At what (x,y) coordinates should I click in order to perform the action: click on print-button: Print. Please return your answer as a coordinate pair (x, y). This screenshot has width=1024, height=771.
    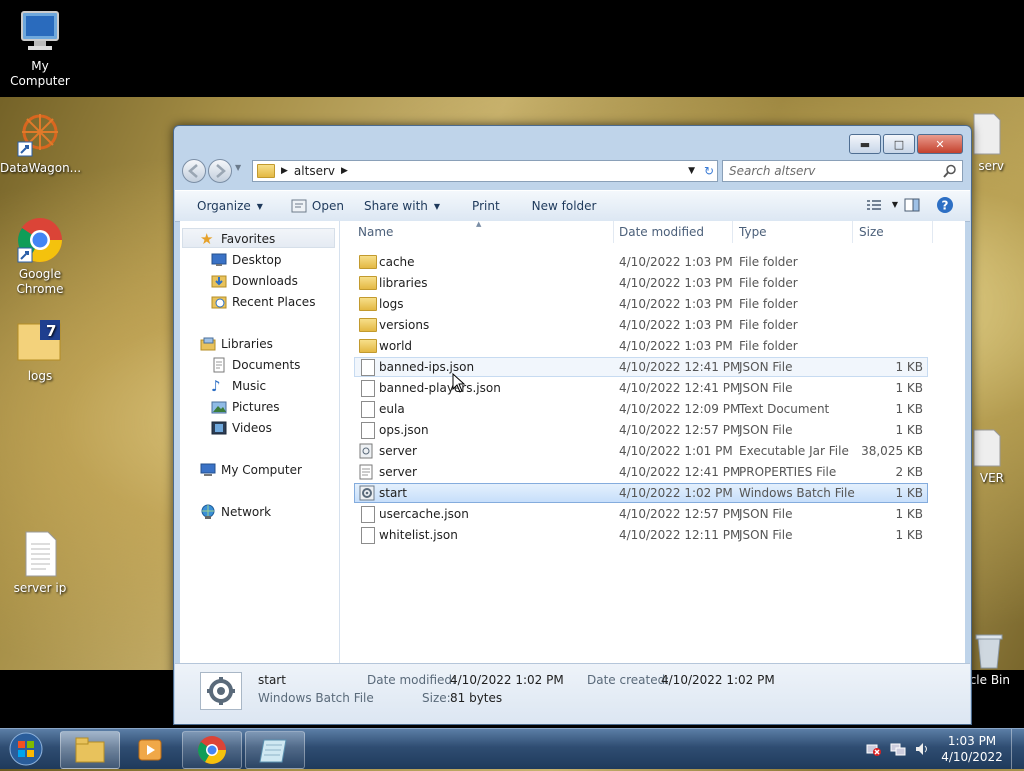
    Looking at the image, I should click on (486, 206).